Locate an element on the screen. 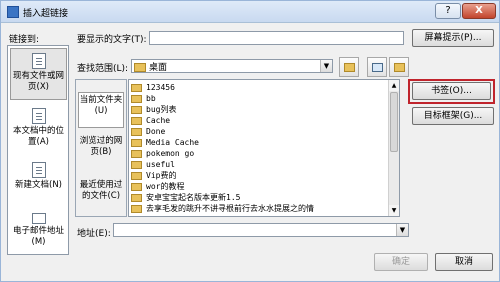 The image size is (500, 282). link-to-panel: 现有文件或网页(X) 本文档中的位置(A) 新建文档(N) 电子邮件地址(M) is located at coordinates (38, 150).